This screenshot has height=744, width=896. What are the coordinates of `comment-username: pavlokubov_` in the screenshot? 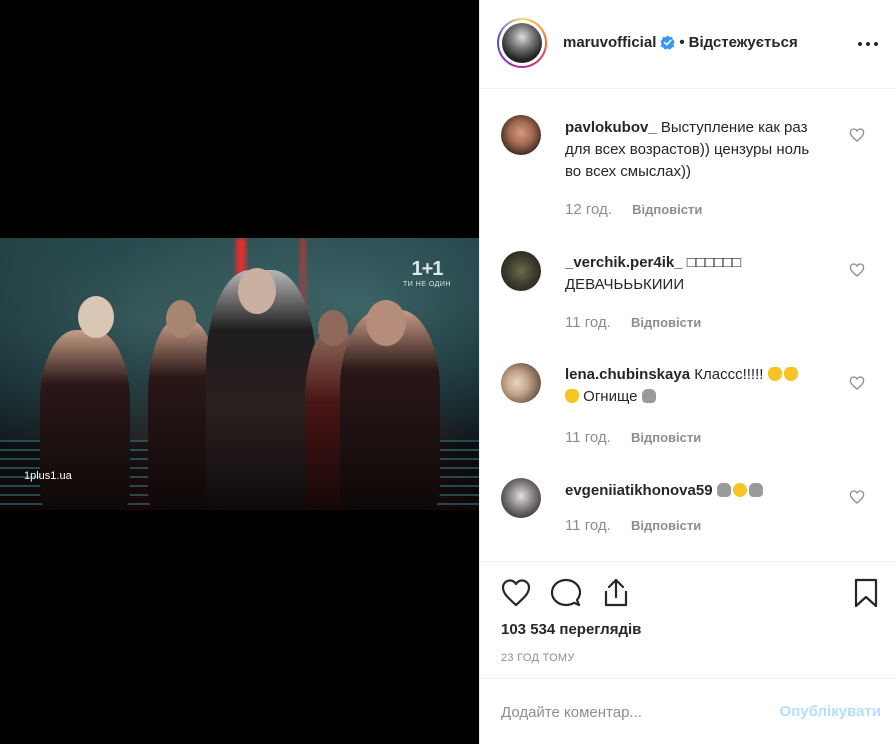 It's located at (611, 127).